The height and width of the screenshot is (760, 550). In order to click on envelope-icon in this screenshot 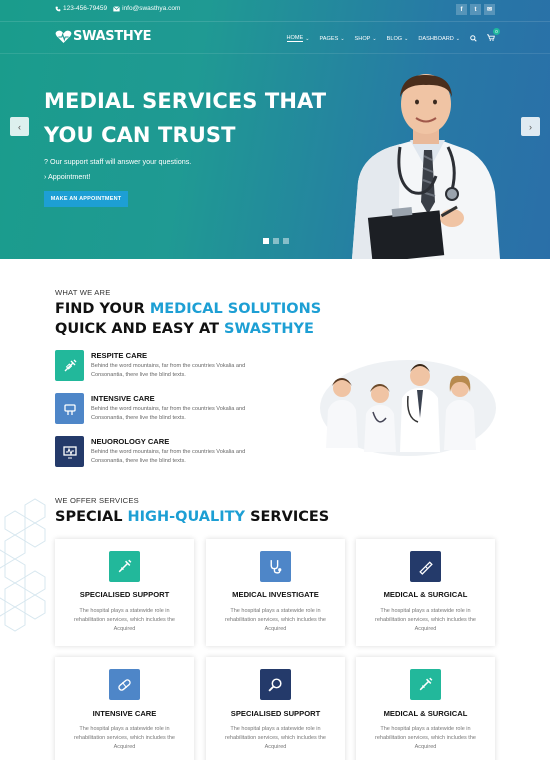, I will do `click(116, 8)`.